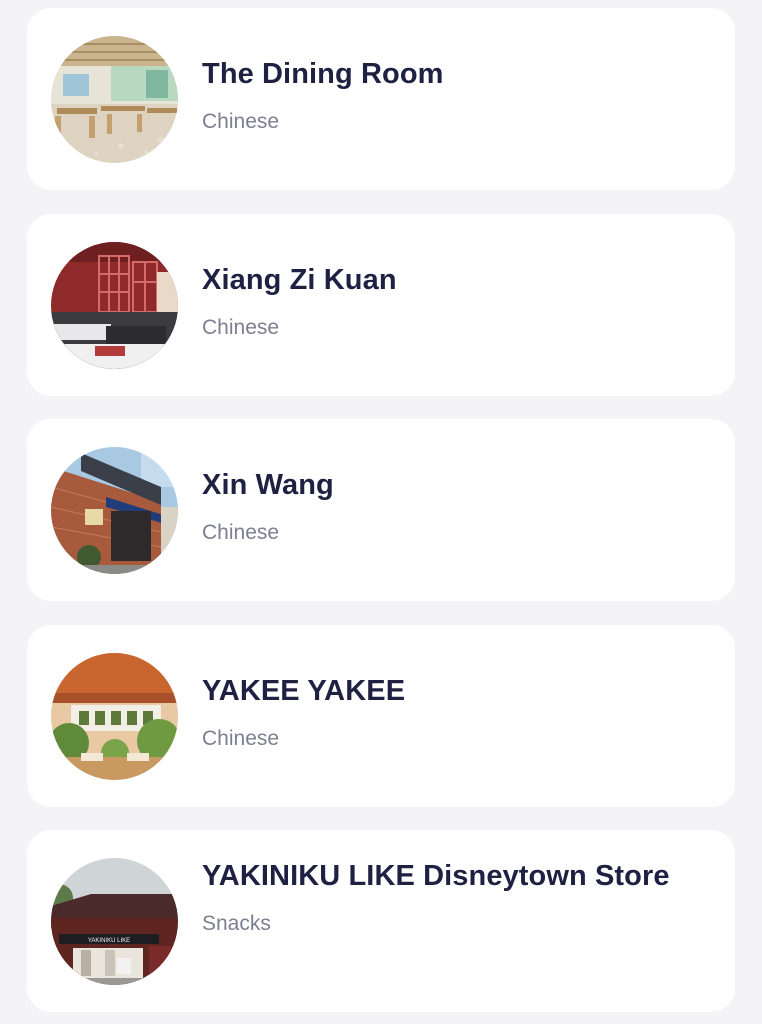 The image size is (762, 1024). Describe the element at coordinates (236, 923) in the screenshot. I see `restaurant-category: Snacks` at that location.